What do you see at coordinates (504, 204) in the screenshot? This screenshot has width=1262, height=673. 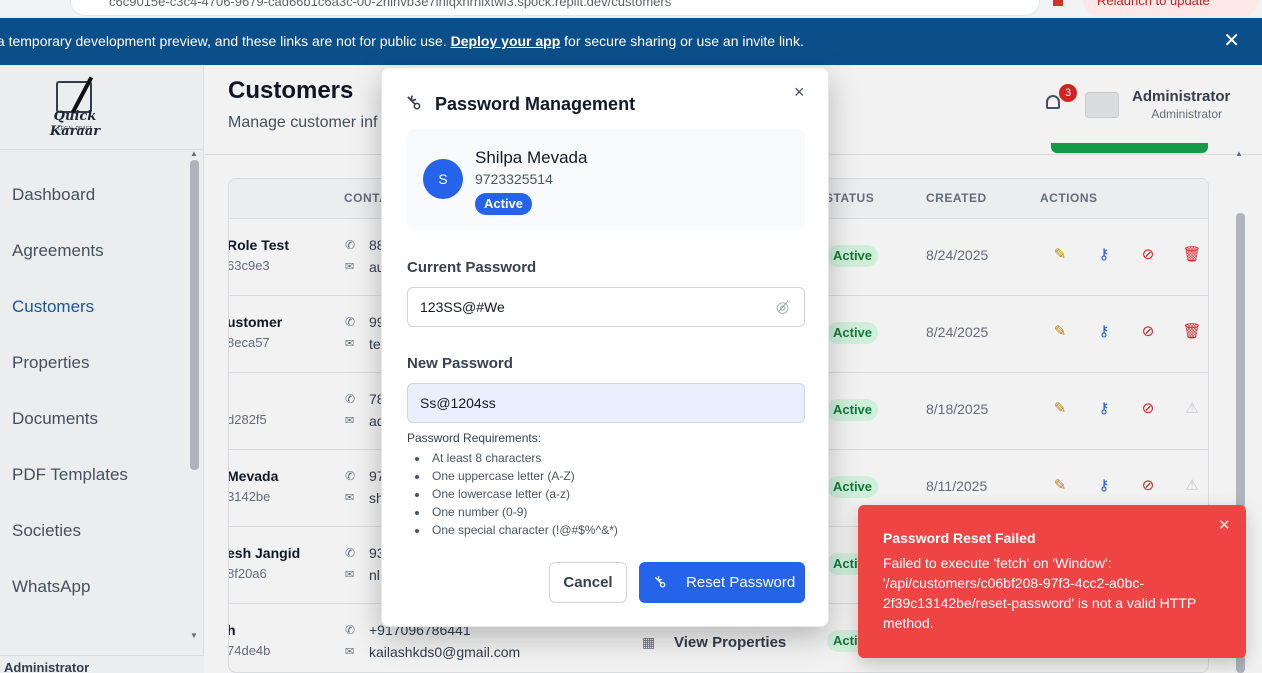 I see `status-badge: Active` at bounding box center [504, 204].